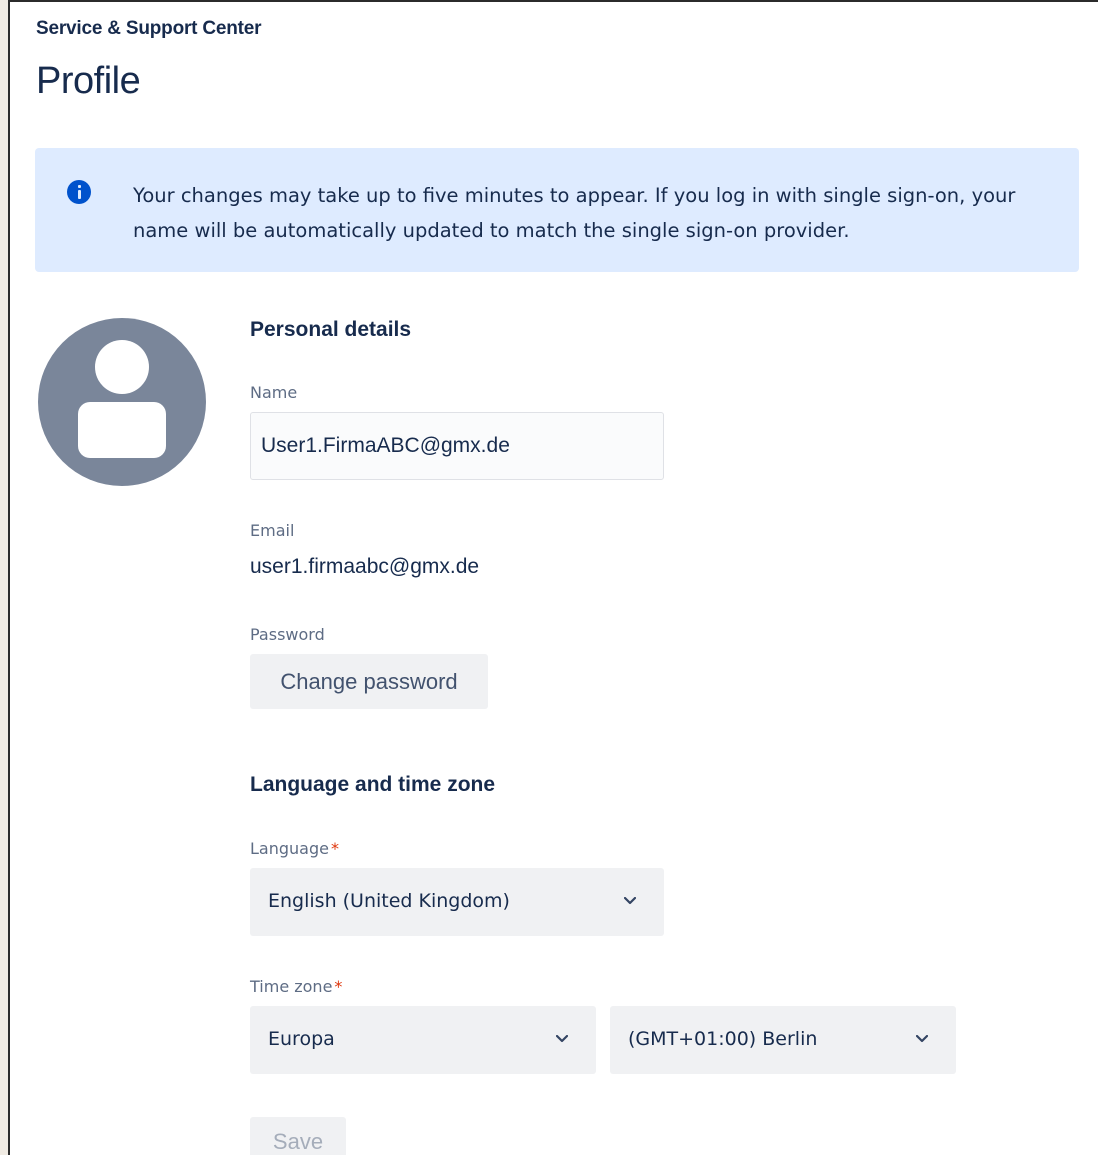  What do you see at coordinates (272, 530) in the screenshot?
I see `email-label: Email` at bounding box center [272, 530].